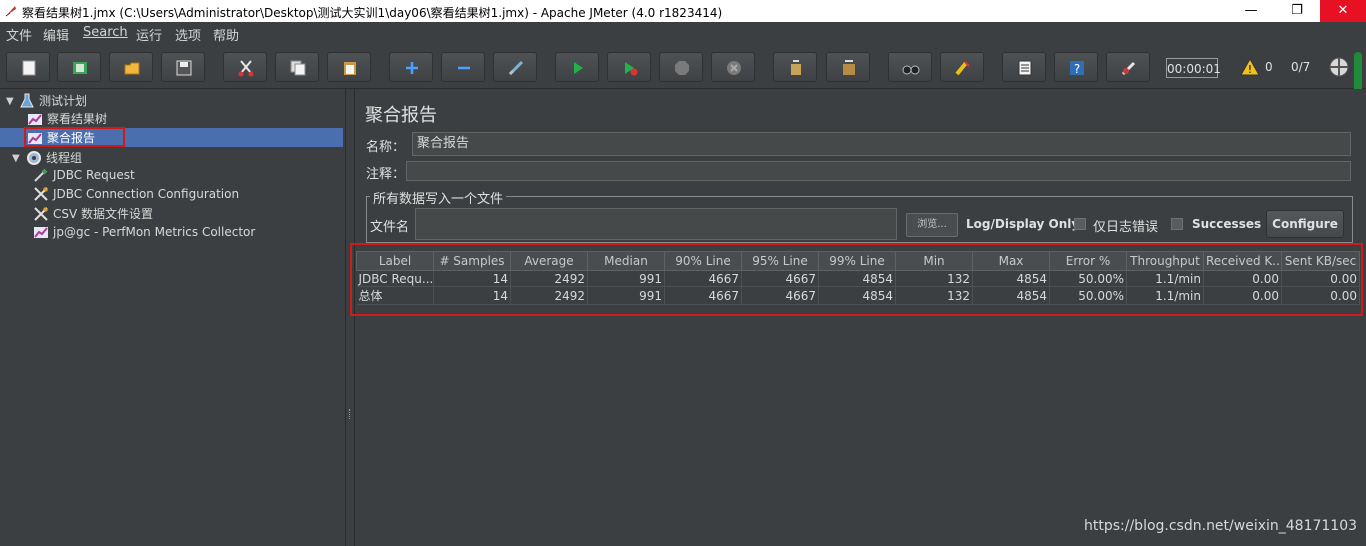 This screenshot has width=1366, height=546. Describe the element at coordinates (77, 119) in the screenshot. I see `tree-node-label: 察看结果树` at that location.